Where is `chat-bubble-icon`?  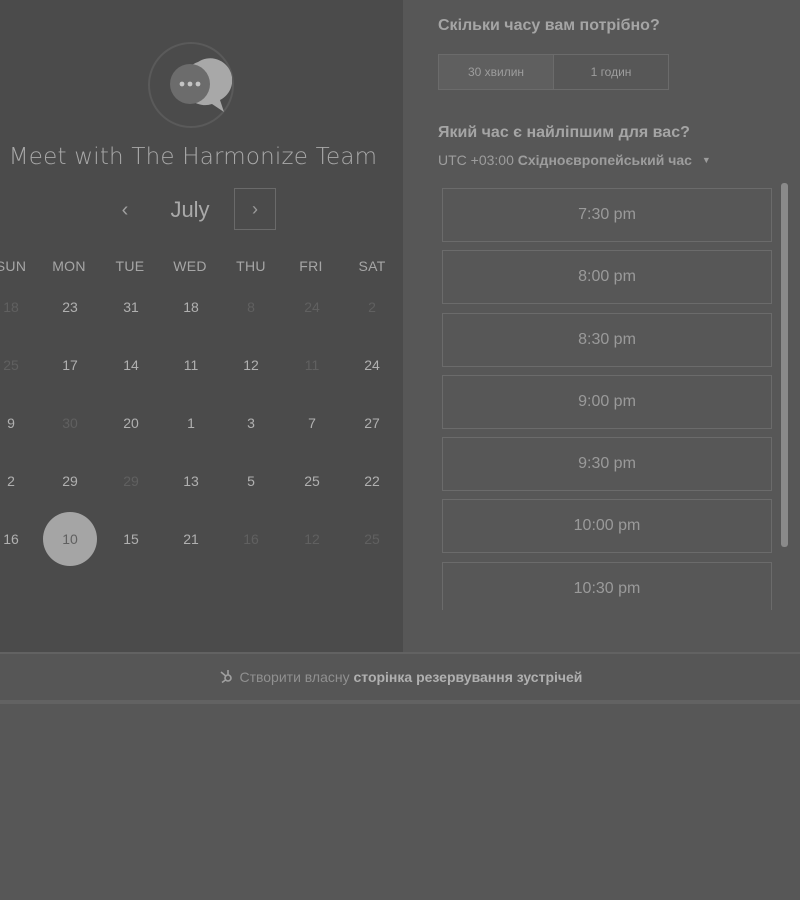 chat-bubble-icon is located at coordinates (201, 85).